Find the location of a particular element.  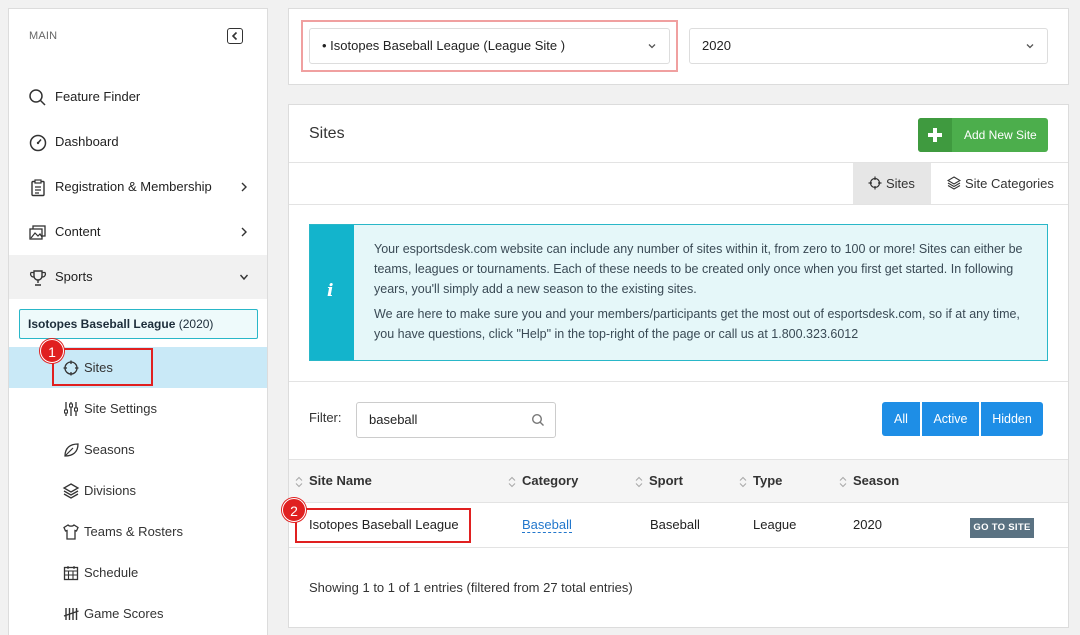

category-link: Baseball is located at coordinates (547, 525).